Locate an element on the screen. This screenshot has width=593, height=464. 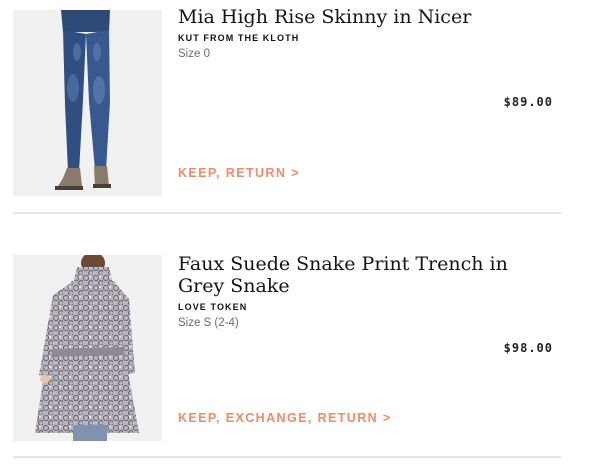
product-size: Size S (2-4) is located at coordinates (208, 323).